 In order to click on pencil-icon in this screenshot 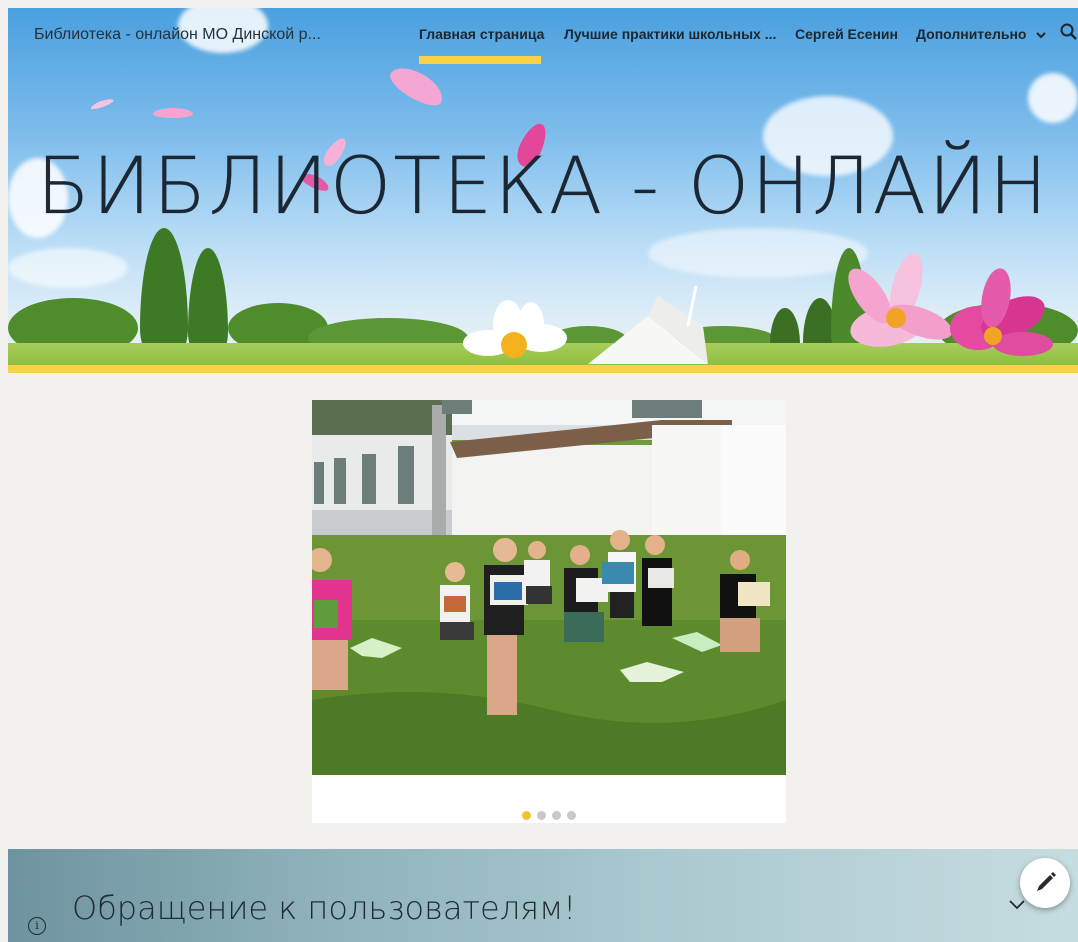, I will do `click(1046, 881)`.